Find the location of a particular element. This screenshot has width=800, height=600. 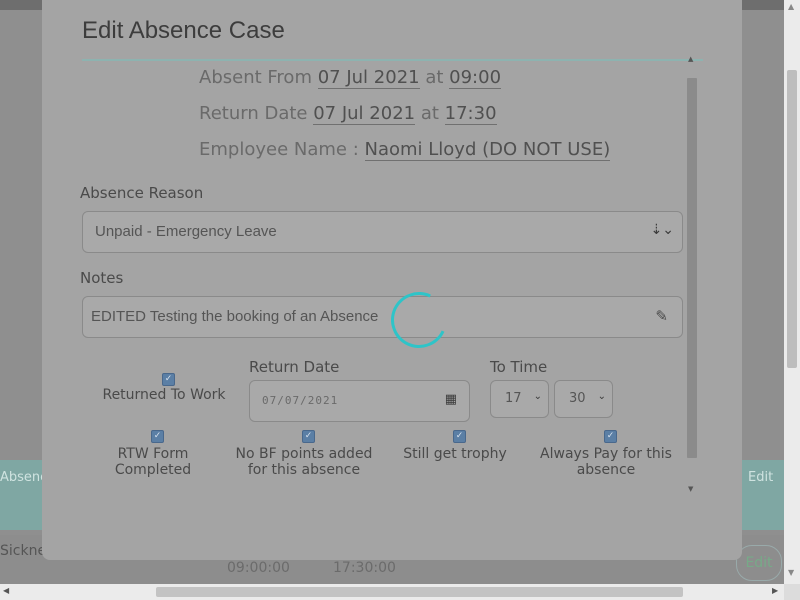

employee-line: Employee Name : Naomi Lloyd (DO NOT USE) is located at coordinates (405, 150).